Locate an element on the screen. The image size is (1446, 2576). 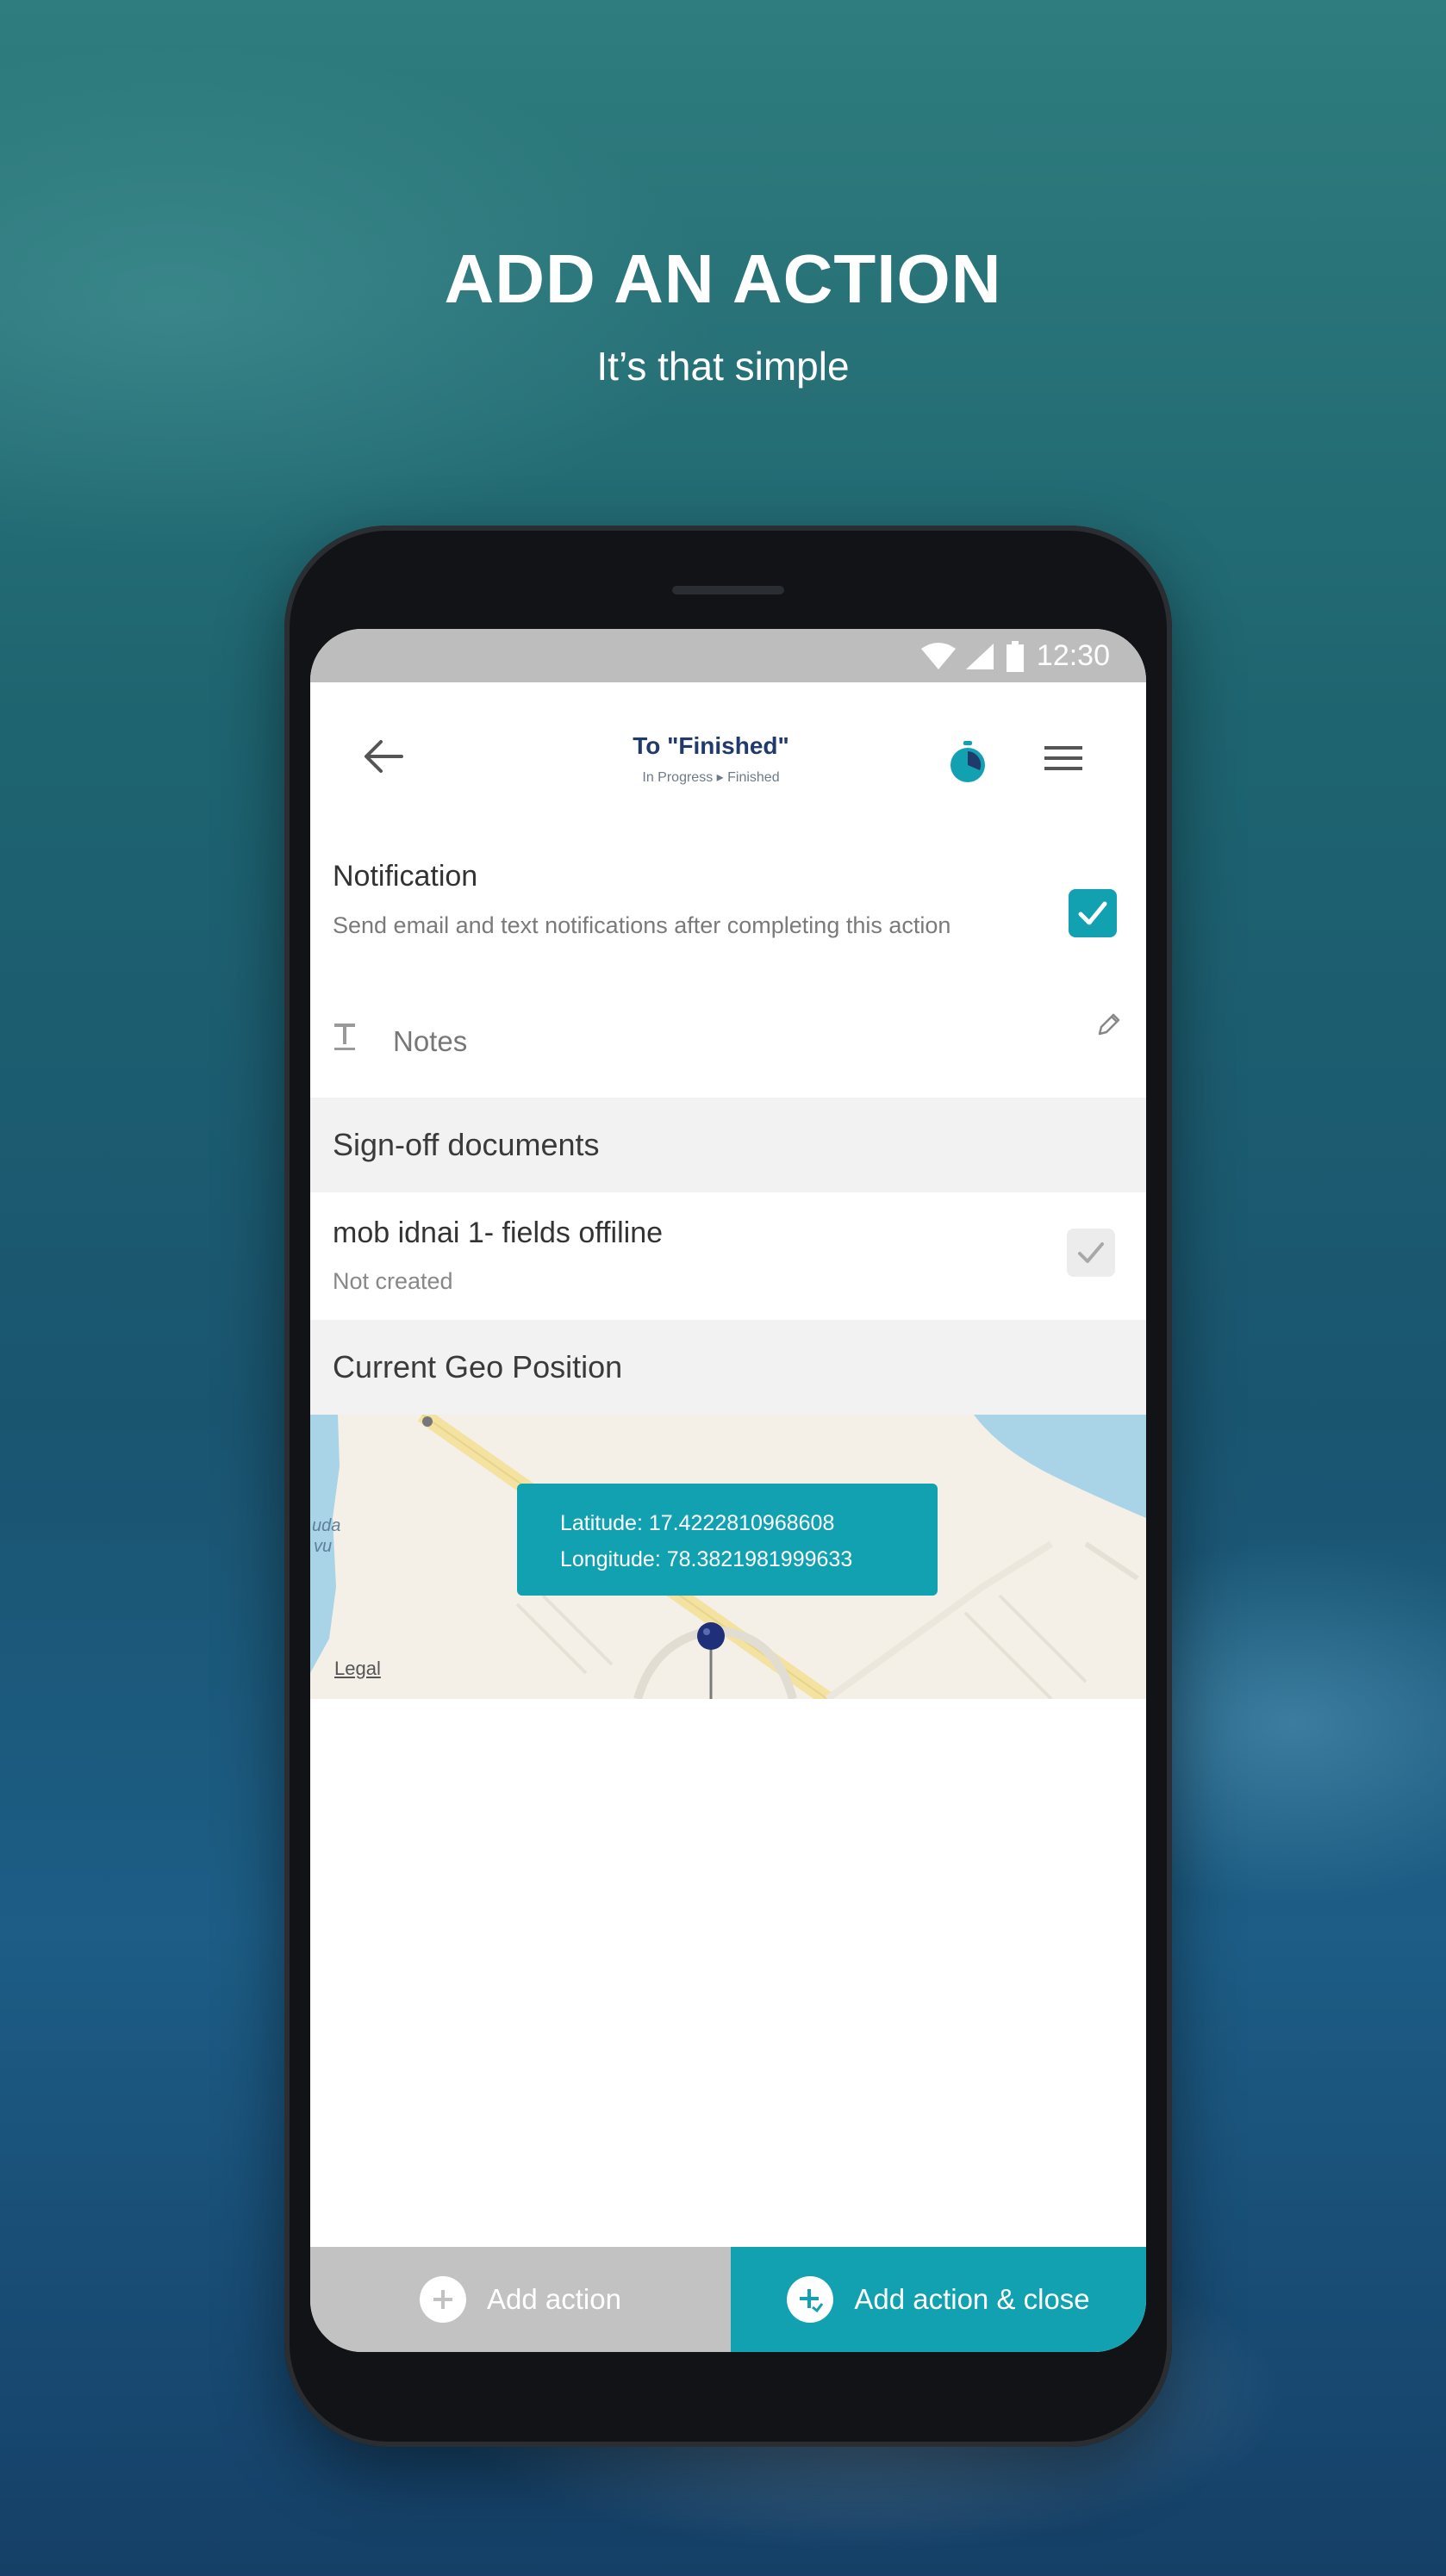
notification-checkbox is located at coordinates (1093, 913).